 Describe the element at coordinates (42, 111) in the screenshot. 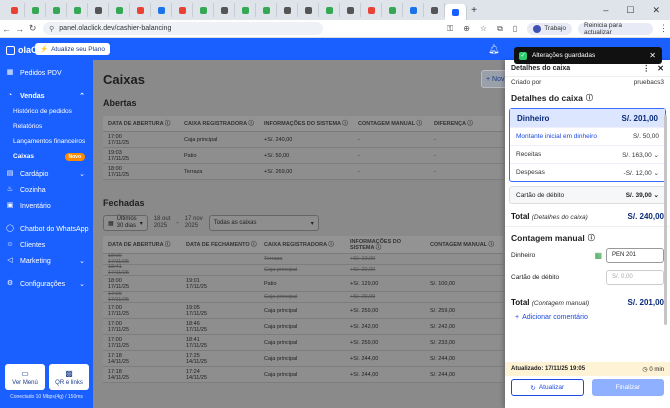

I see `sidebar-sub-label: Histórico de pedidos` at that location.